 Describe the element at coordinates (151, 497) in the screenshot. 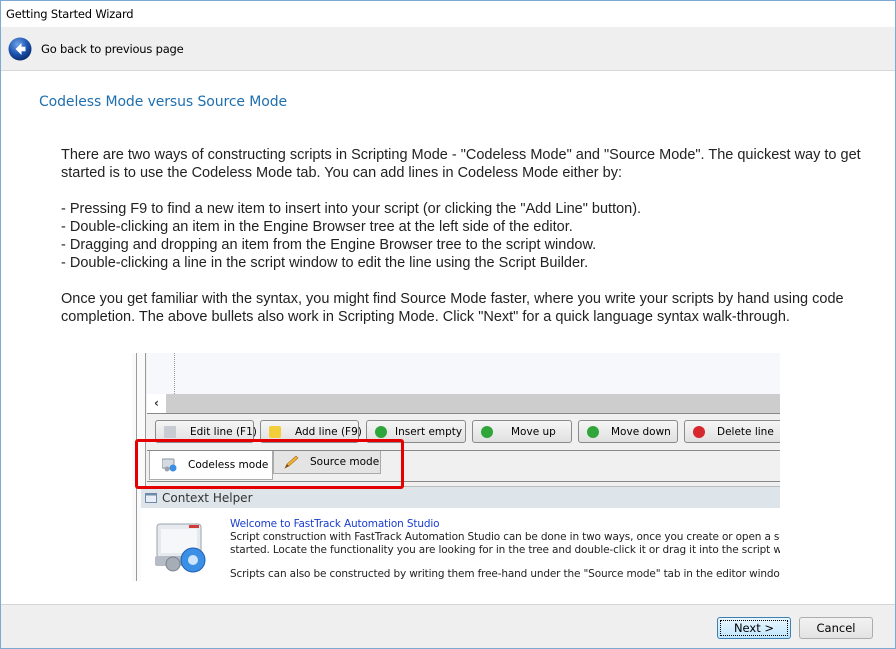

I see `helper-window-icon` at that location.